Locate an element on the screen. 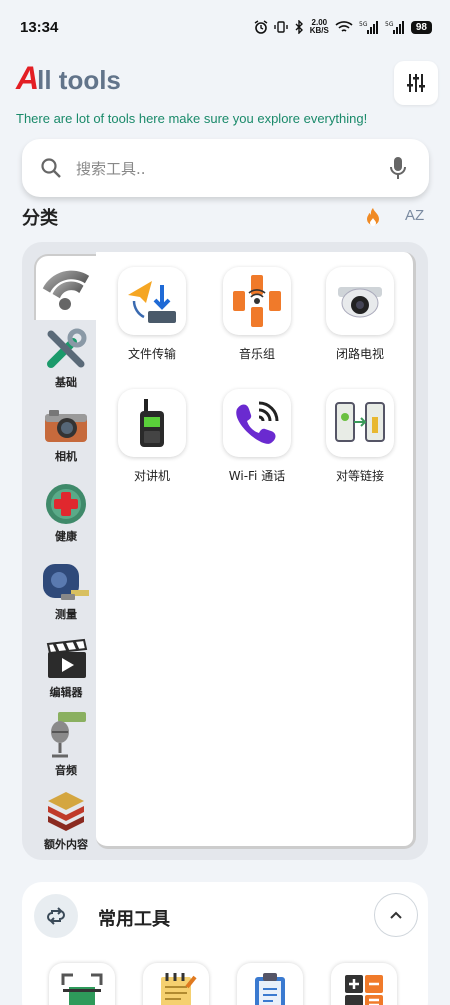 This screenshot has height=1005, width=450. signal-5g-icon-2: 5G is located at coordinates (394, 27).